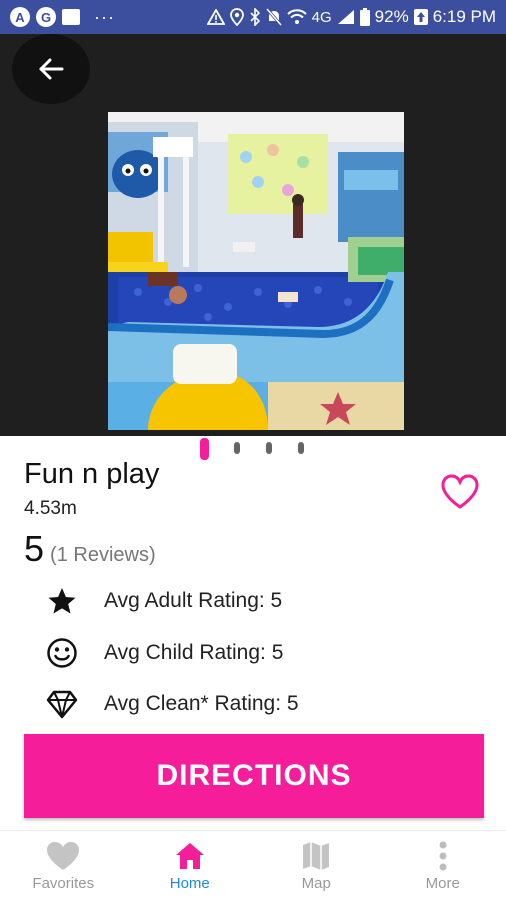 The image size is (506, 901). I want to click on battery-percent: 92%, so click(392, 17).